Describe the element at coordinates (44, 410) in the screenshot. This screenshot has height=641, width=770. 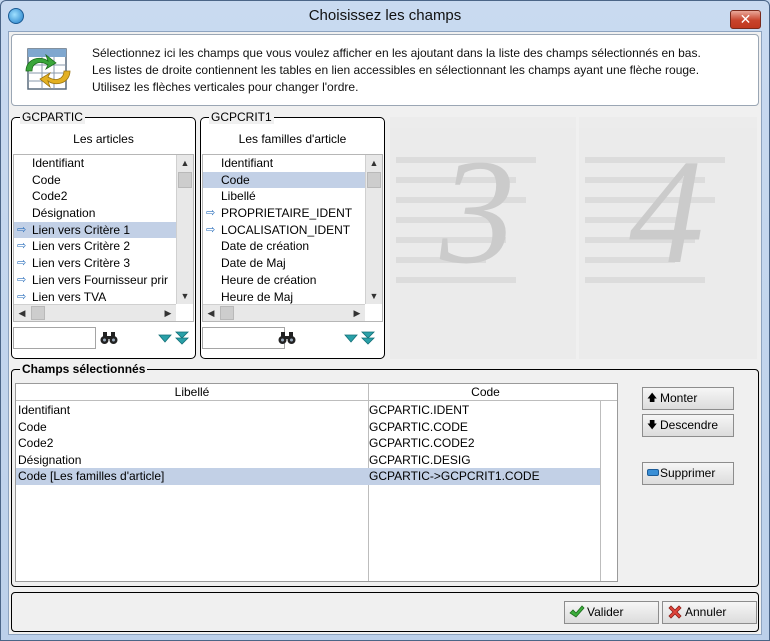
I see `cell-label: Identifiant` at that location.